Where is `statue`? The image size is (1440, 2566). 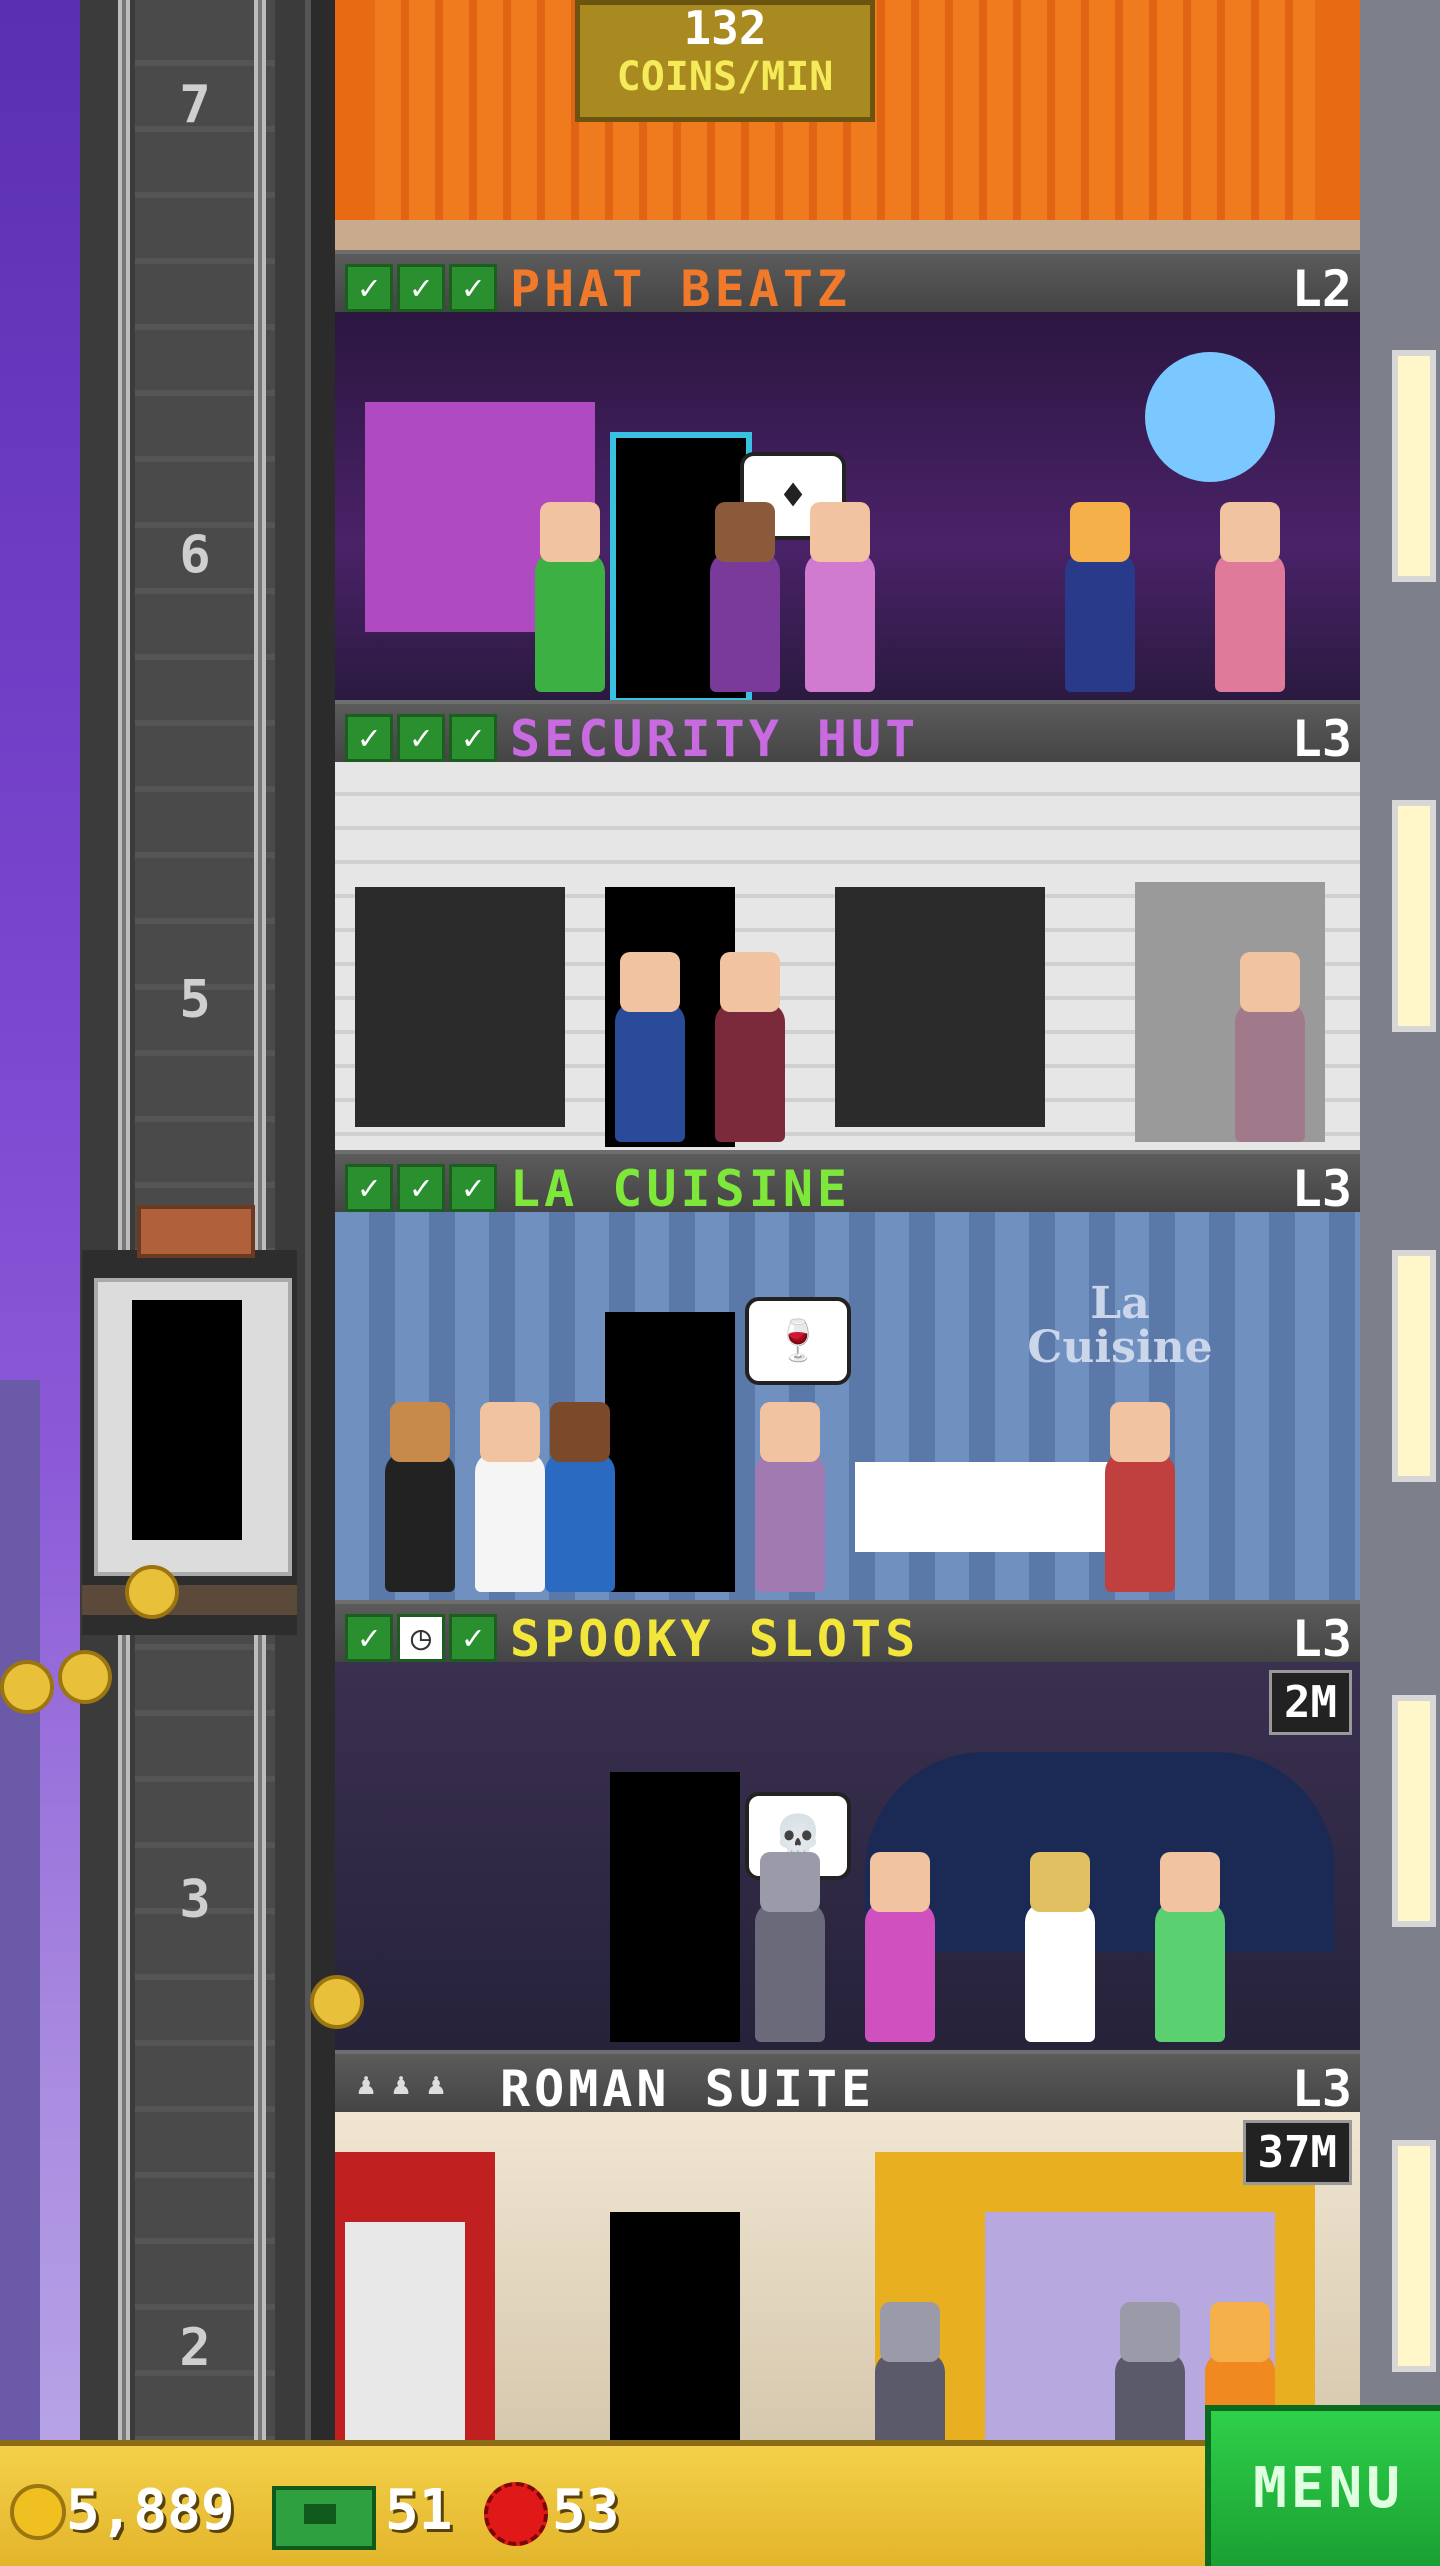
statue is located at coordinates (405, 2331).